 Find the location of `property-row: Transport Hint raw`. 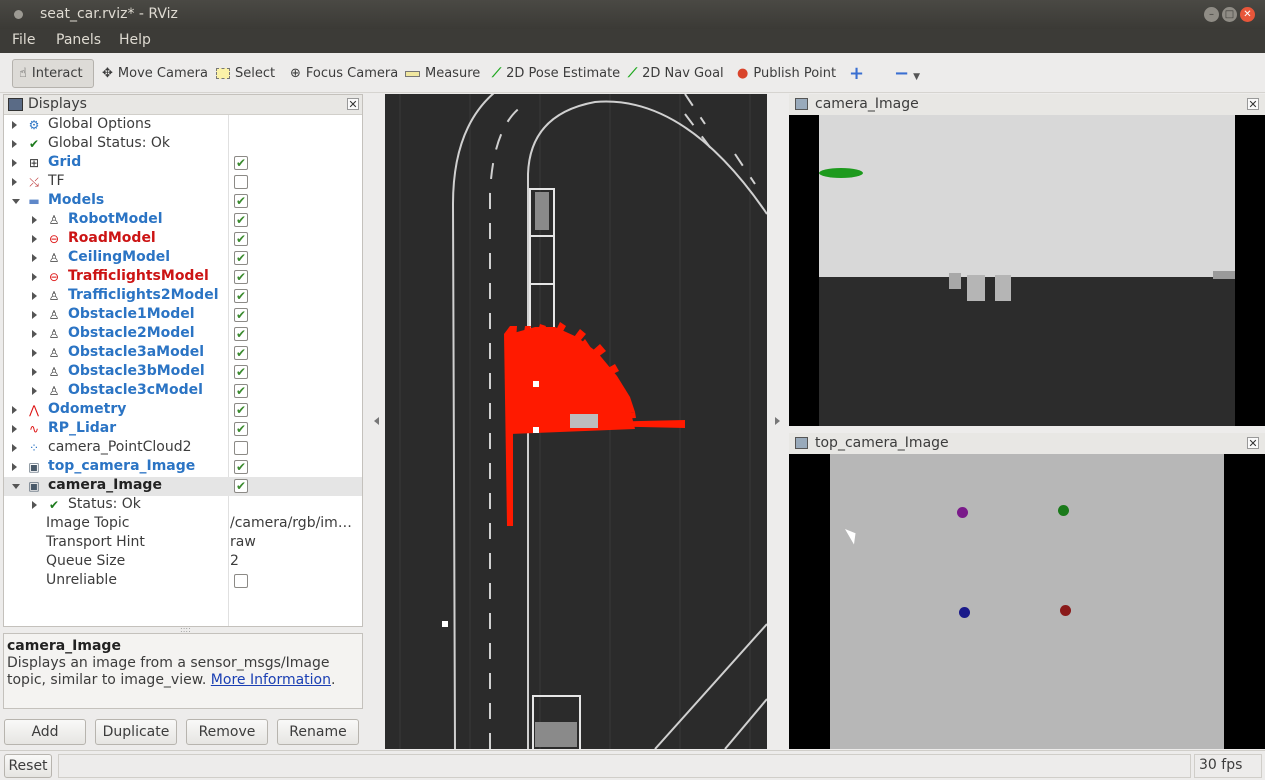

property-row: Transport Hint raw is located at coordinates (183, 543).